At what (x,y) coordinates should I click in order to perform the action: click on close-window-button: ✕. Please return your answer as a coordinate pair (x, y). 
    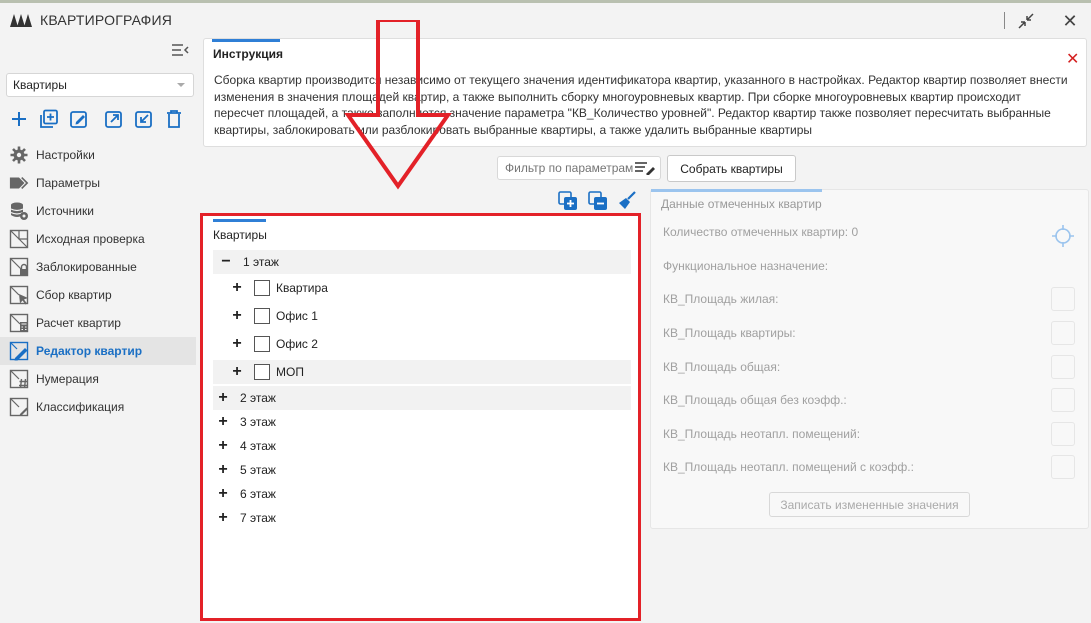
    Looking at the image, I should click on (1070, 21).